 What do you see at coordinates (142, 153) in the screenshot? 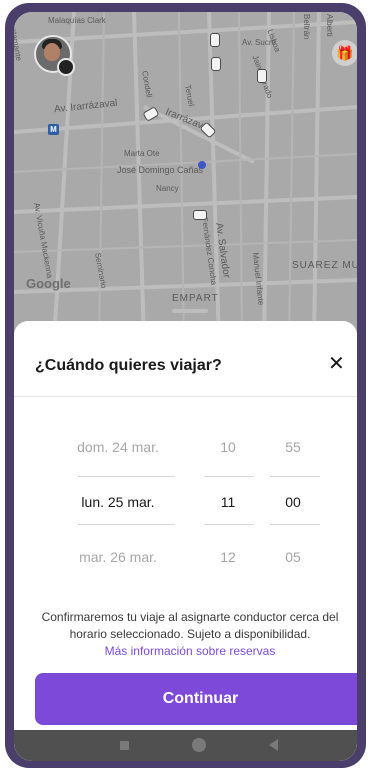
I see `street-label: Marta Ote` at bounding box center [142, 153].